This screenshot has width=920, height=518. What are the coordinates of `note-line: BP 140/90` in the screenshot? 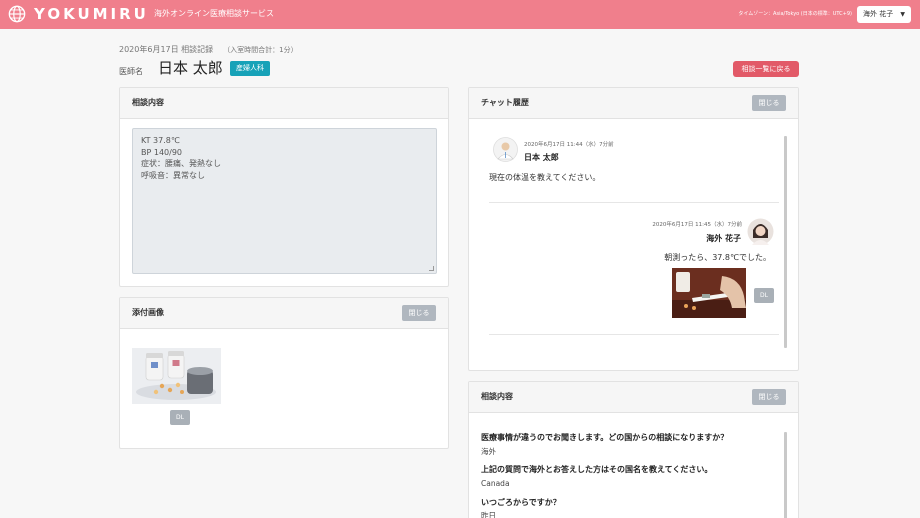 It's located at (161, 152).